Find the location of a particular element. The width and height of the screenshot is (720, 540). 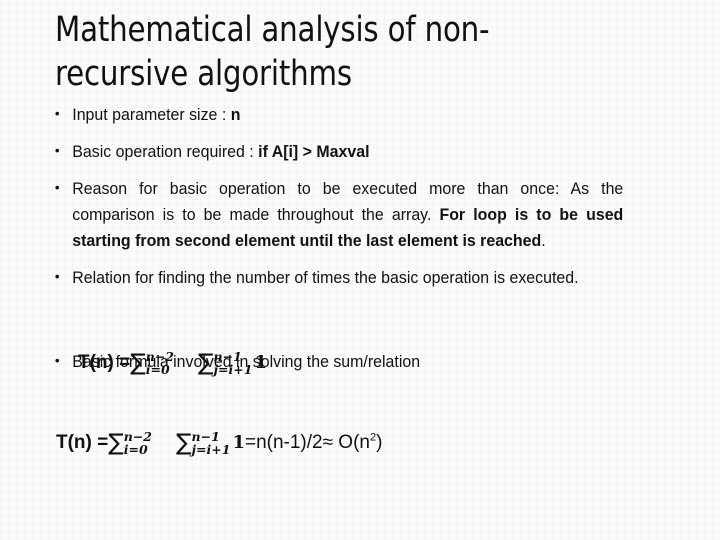

list-item-text: Input parameter size : n is located at coordinates (347, 115).